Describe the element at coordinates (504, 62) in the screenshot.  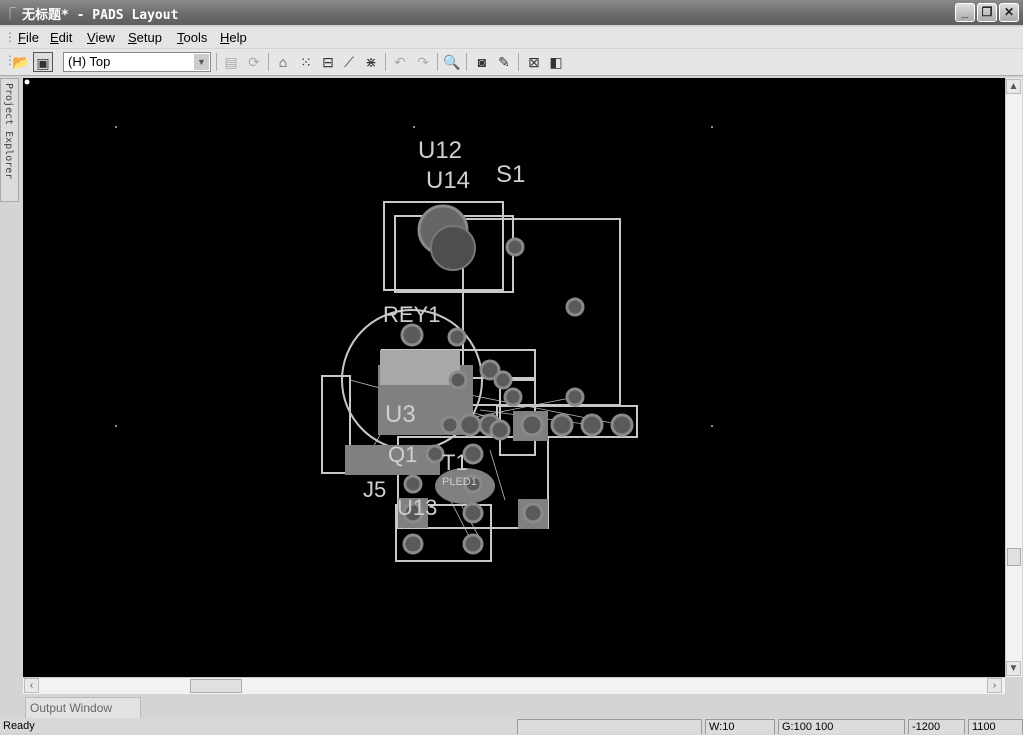
I see `paint-icon: ✎` at that location.